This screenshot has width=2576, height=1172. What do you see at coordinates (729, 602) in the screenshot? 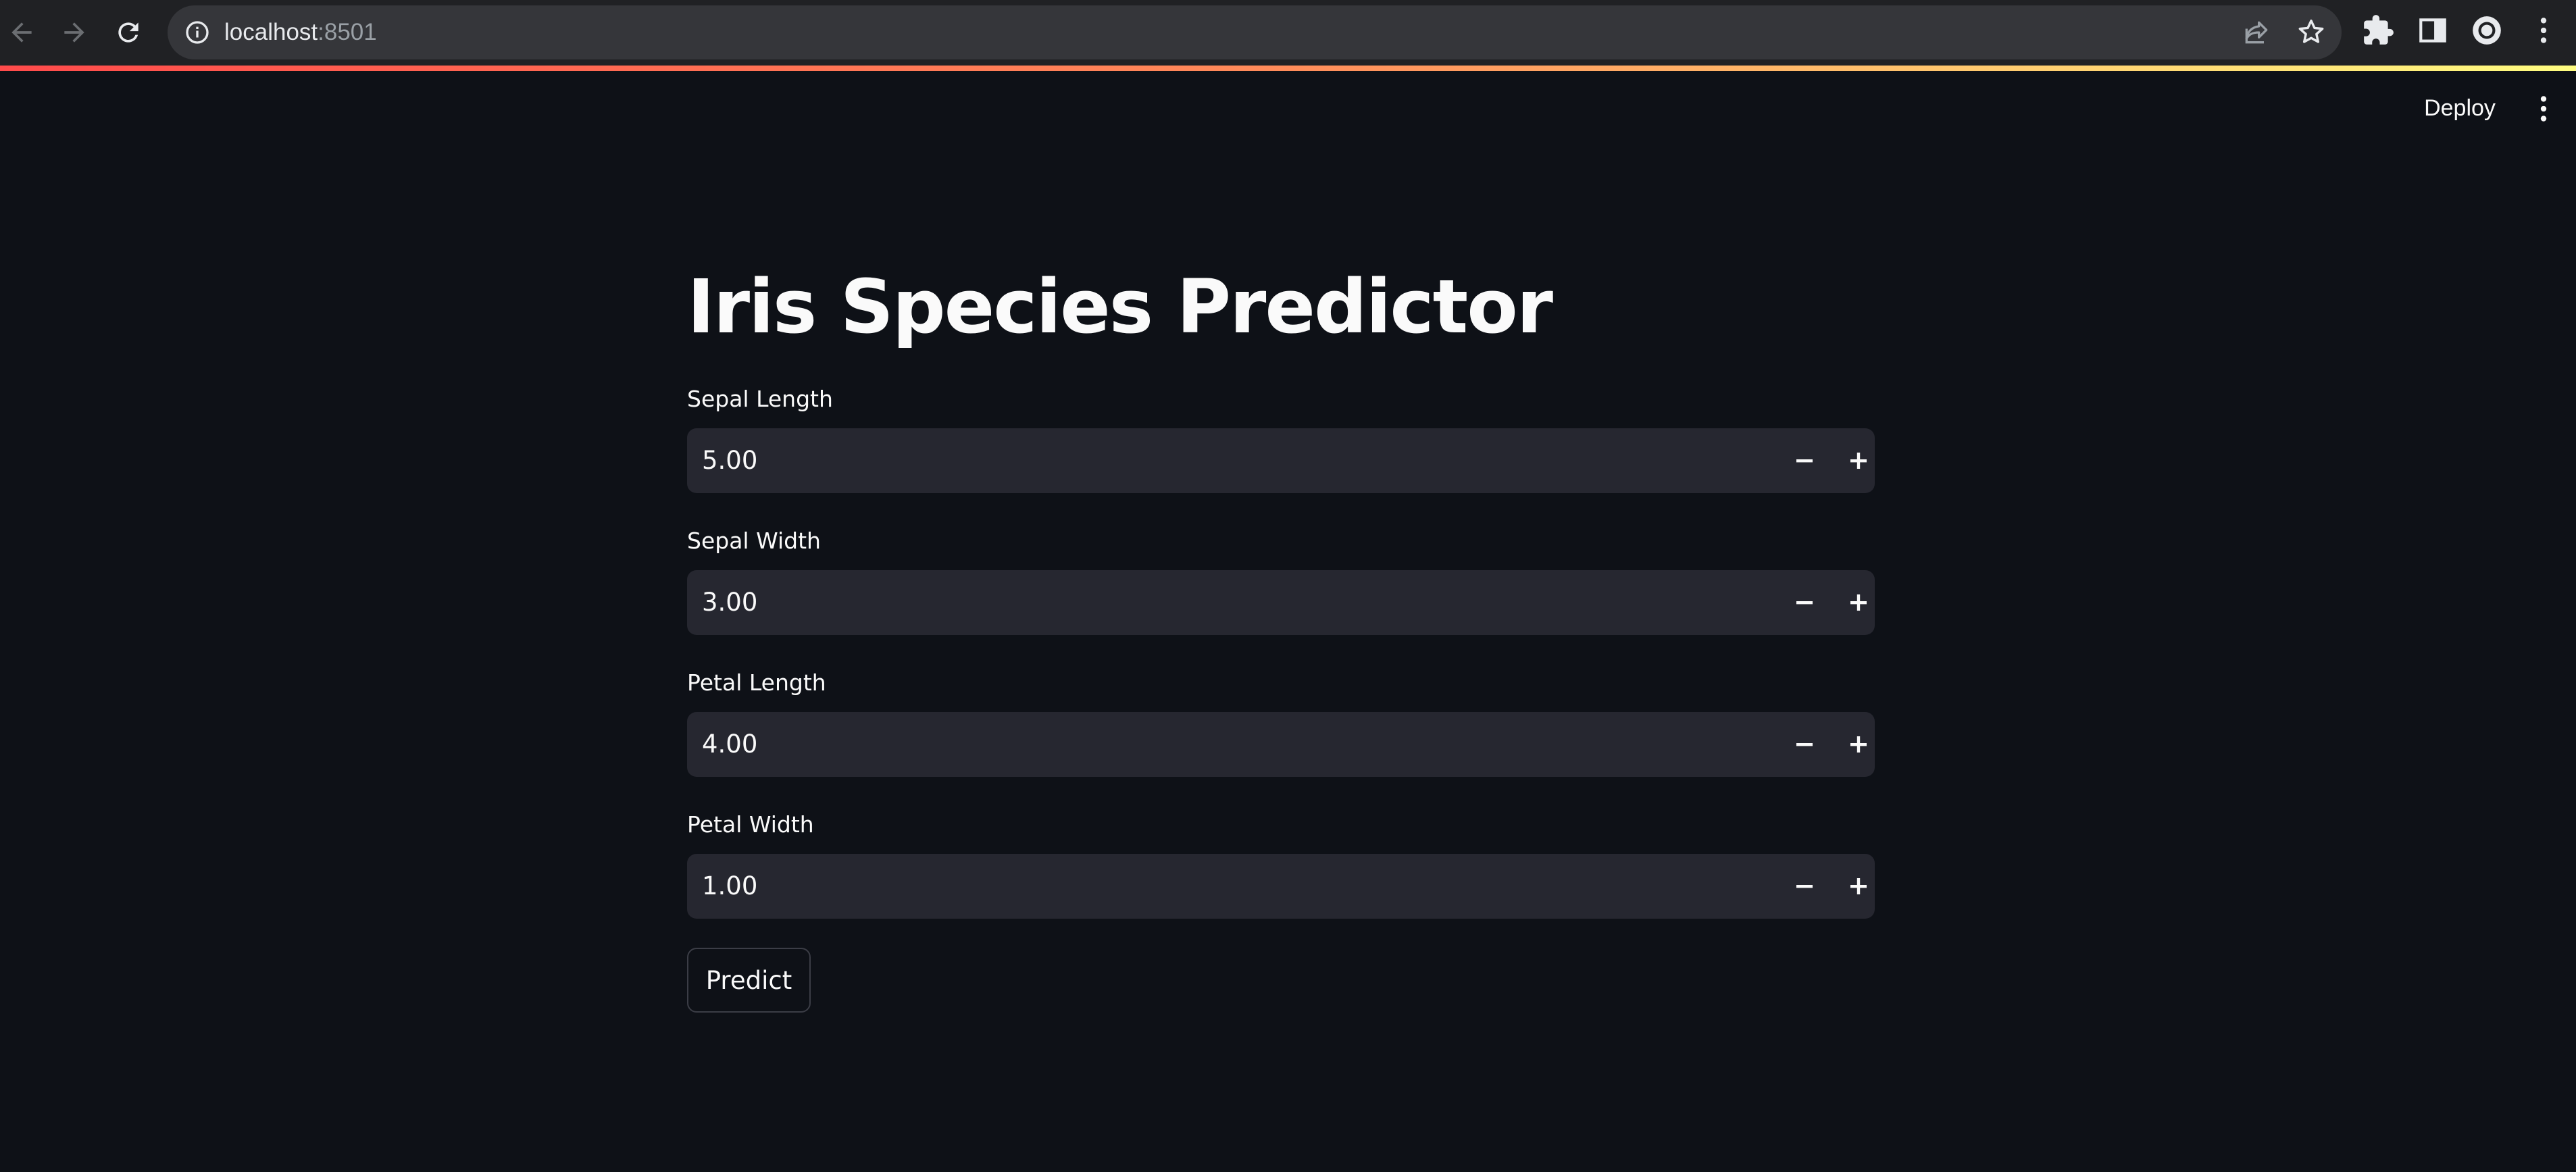
I see `sepal-width-value: 3.00` at bounding box center [729, 602].